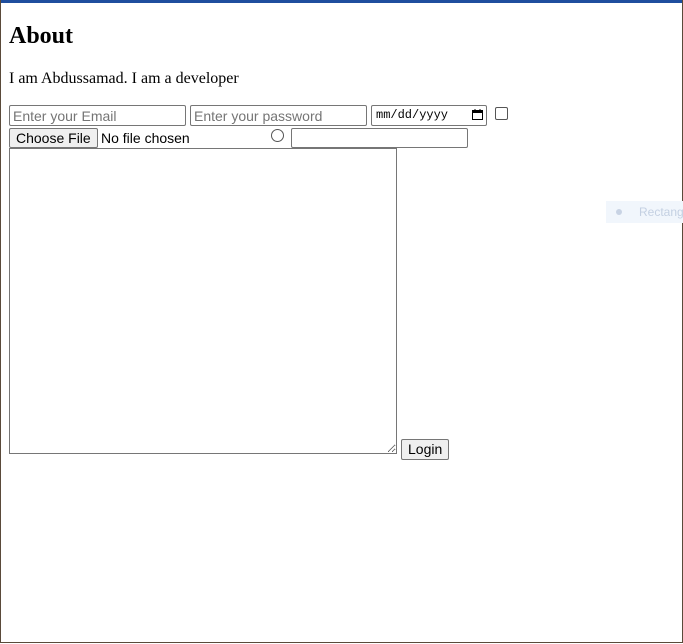 This screenshot has height=644, width=683. Describe the element at coordinates (145, 138) in the screenshot. I see `file-status-text: No file chosen` at that location.